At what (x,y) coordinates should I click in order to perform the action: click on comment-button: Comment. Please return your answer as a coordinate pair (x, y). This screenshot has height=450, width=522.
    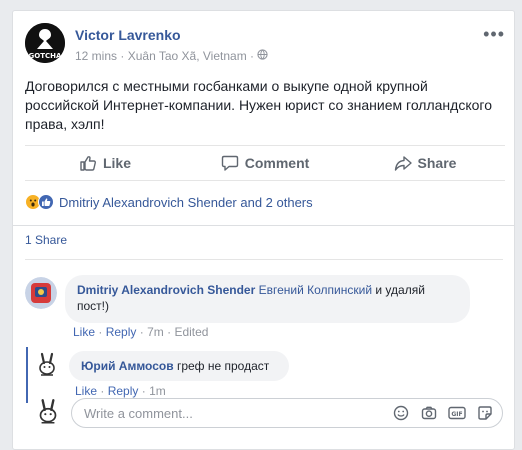
    Looking at the image, I should click on (265, 163).